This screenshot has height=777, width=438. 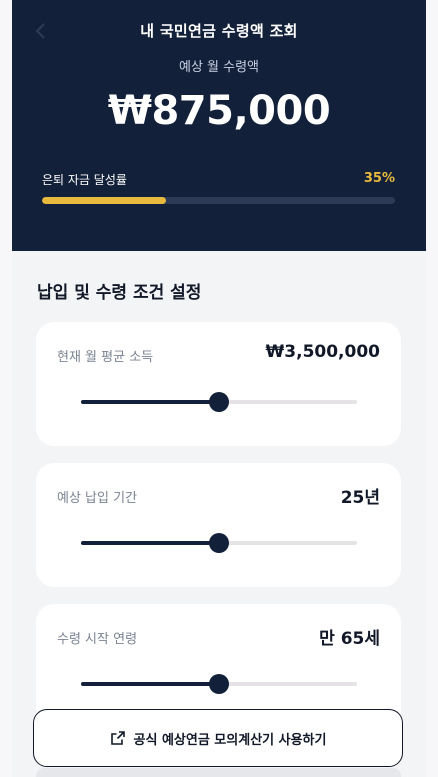 I want to click on official-calculator-label: 공식 예상연금 모의계산기 사용하기, so click(x=230, y=740).